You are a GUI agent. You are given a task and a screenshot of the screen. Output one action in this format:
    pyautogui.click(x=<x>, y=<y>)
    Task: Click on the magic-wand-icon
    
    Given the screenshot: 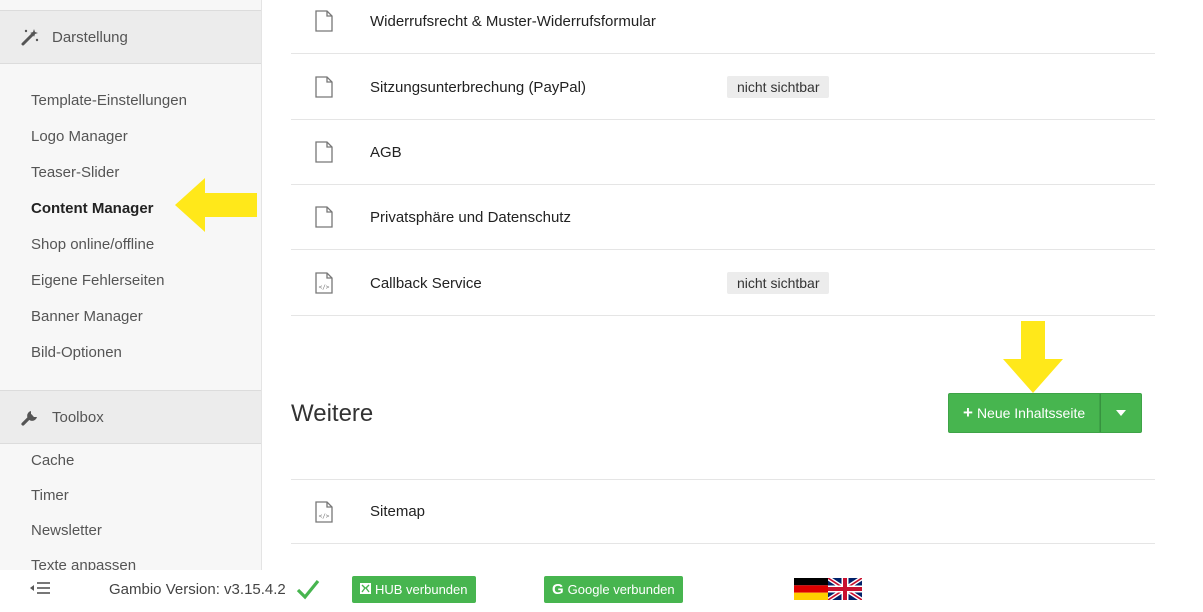 What is the action you would take?
    pyautogui.click(x=30, y=37)
    